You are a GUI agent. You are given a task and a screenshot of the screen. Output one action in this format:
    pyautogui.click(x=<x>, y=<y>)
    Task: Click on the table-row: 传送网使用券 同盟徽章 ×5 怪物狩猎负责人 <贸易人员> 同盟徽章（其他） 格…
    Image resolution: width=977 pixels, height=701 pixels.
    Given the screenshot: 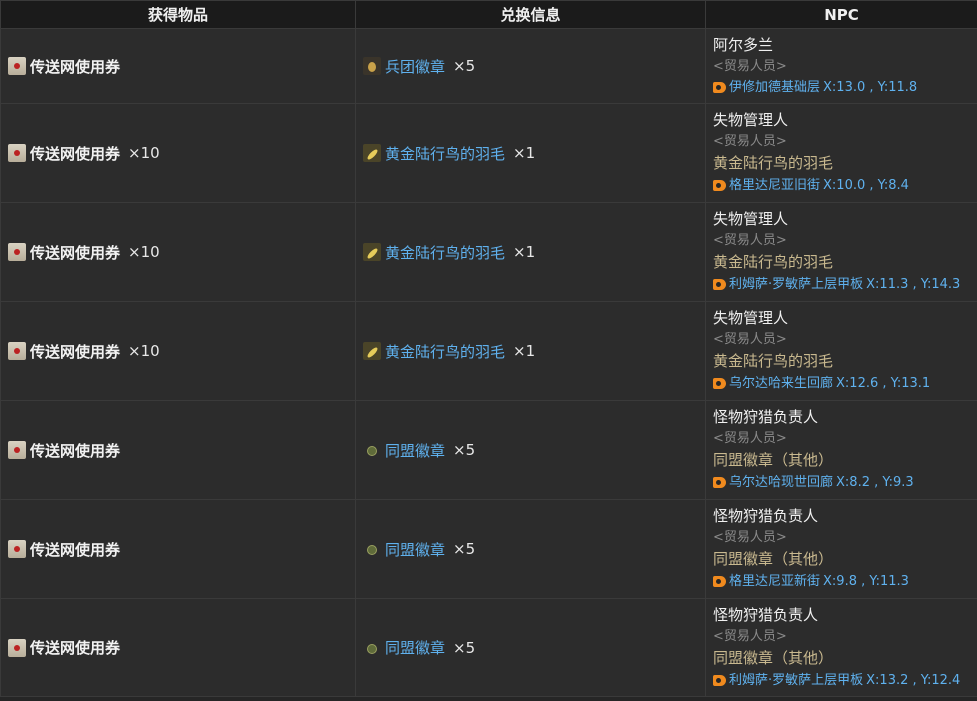 What is the action you would take?
    pyautogui.click(x=488, y=549)
    